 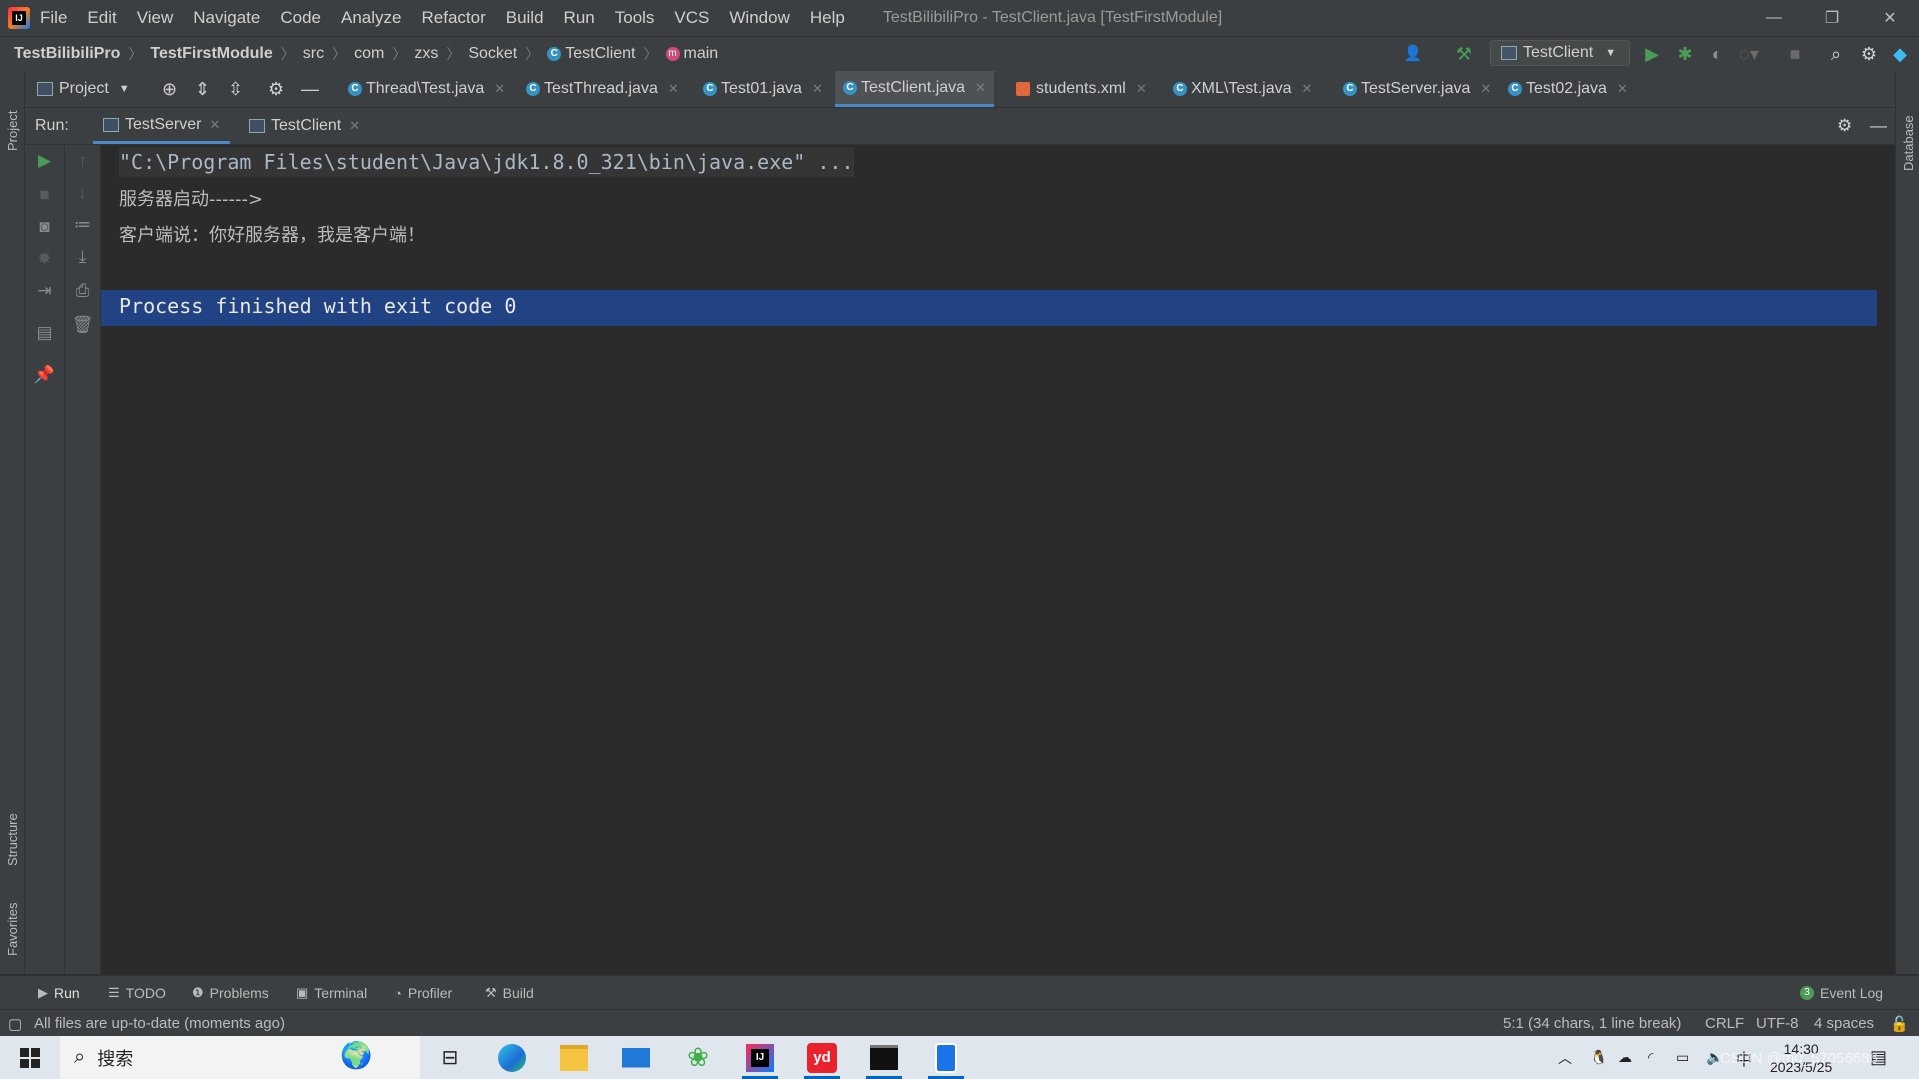 What do you see at coordinates (822, 1059) in the screenshot?
I see `youdao-dictionary-icon: yd` at bounding box center [822, 1059].